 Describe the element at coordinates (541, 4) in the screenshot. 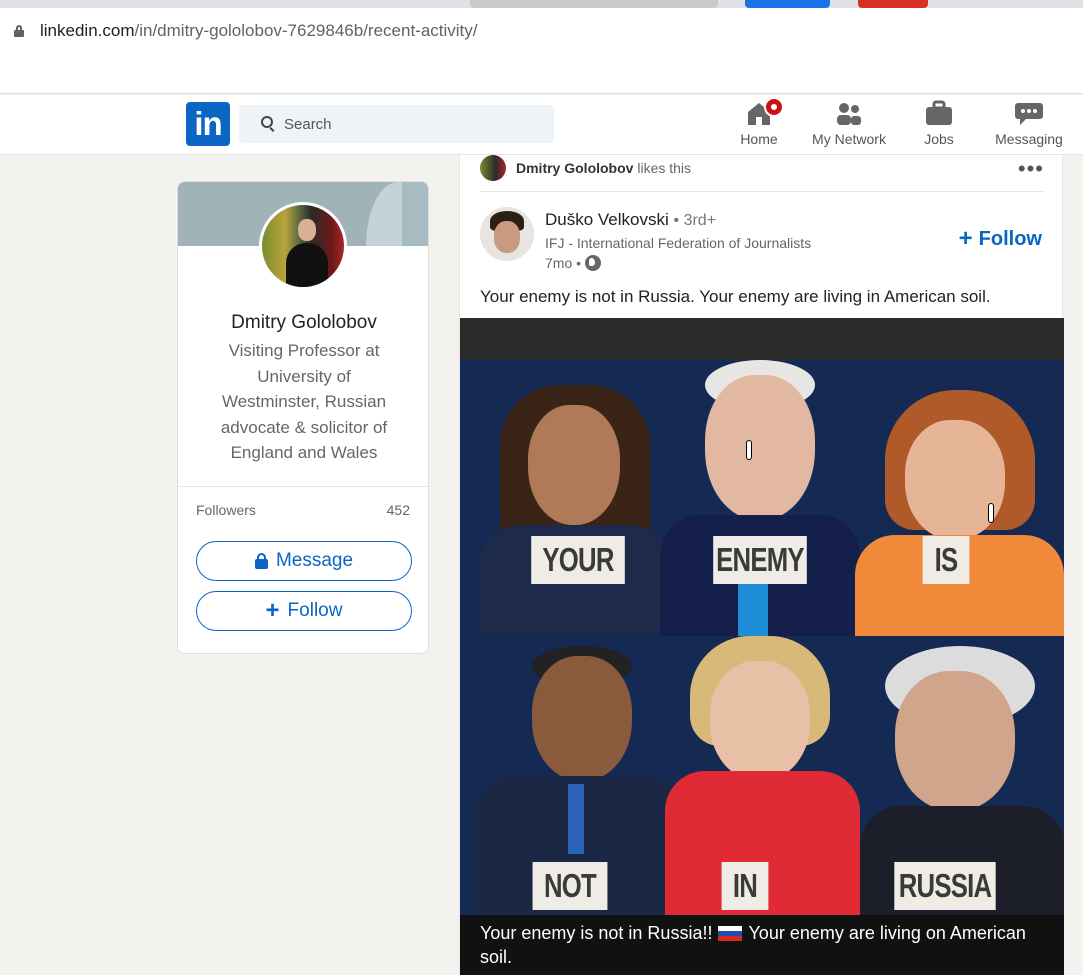

I see `browser-tab-strip` at that location.